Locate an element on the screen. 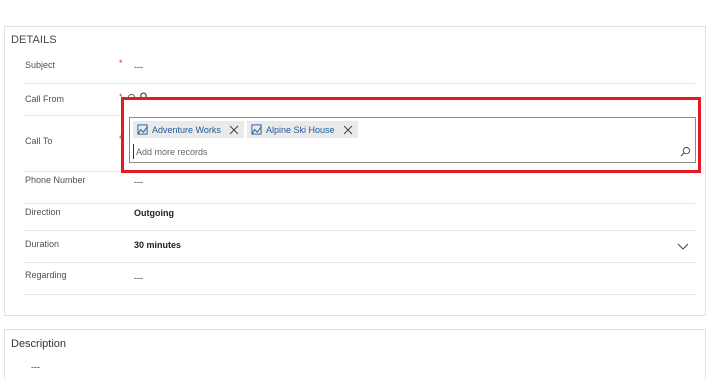  regarding-label: Regarding is located at coordinates (46, 275).